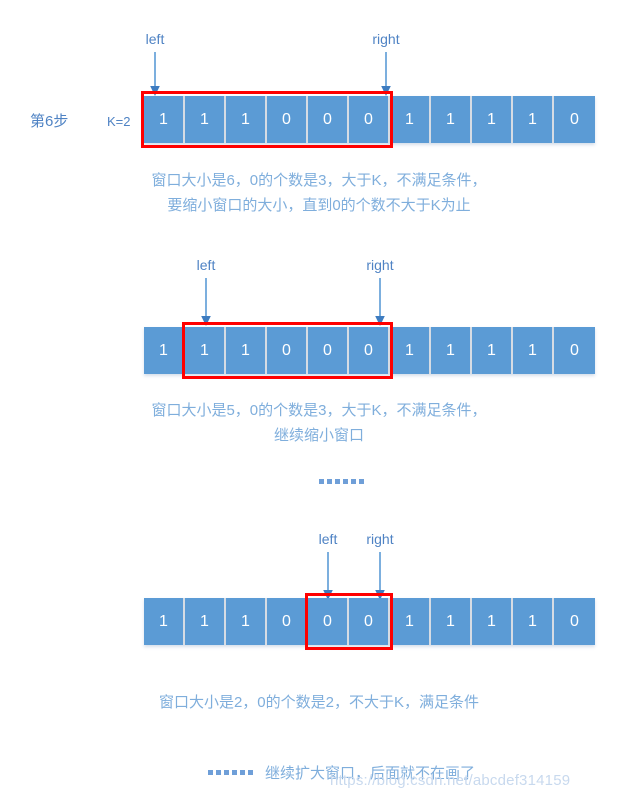 The width and height of the screenshot is (638, 799). I want to click on watermark: https://blog.csdn.net/abcdef314159, so click(450, 780).